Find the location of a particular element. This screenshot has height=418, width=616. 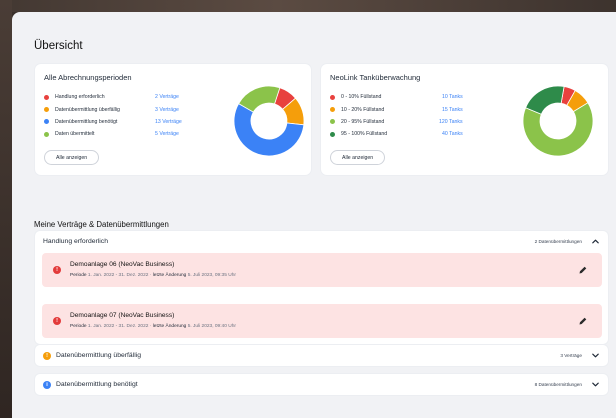

status-dot-darkgreen is located at coordinates (332, 134).